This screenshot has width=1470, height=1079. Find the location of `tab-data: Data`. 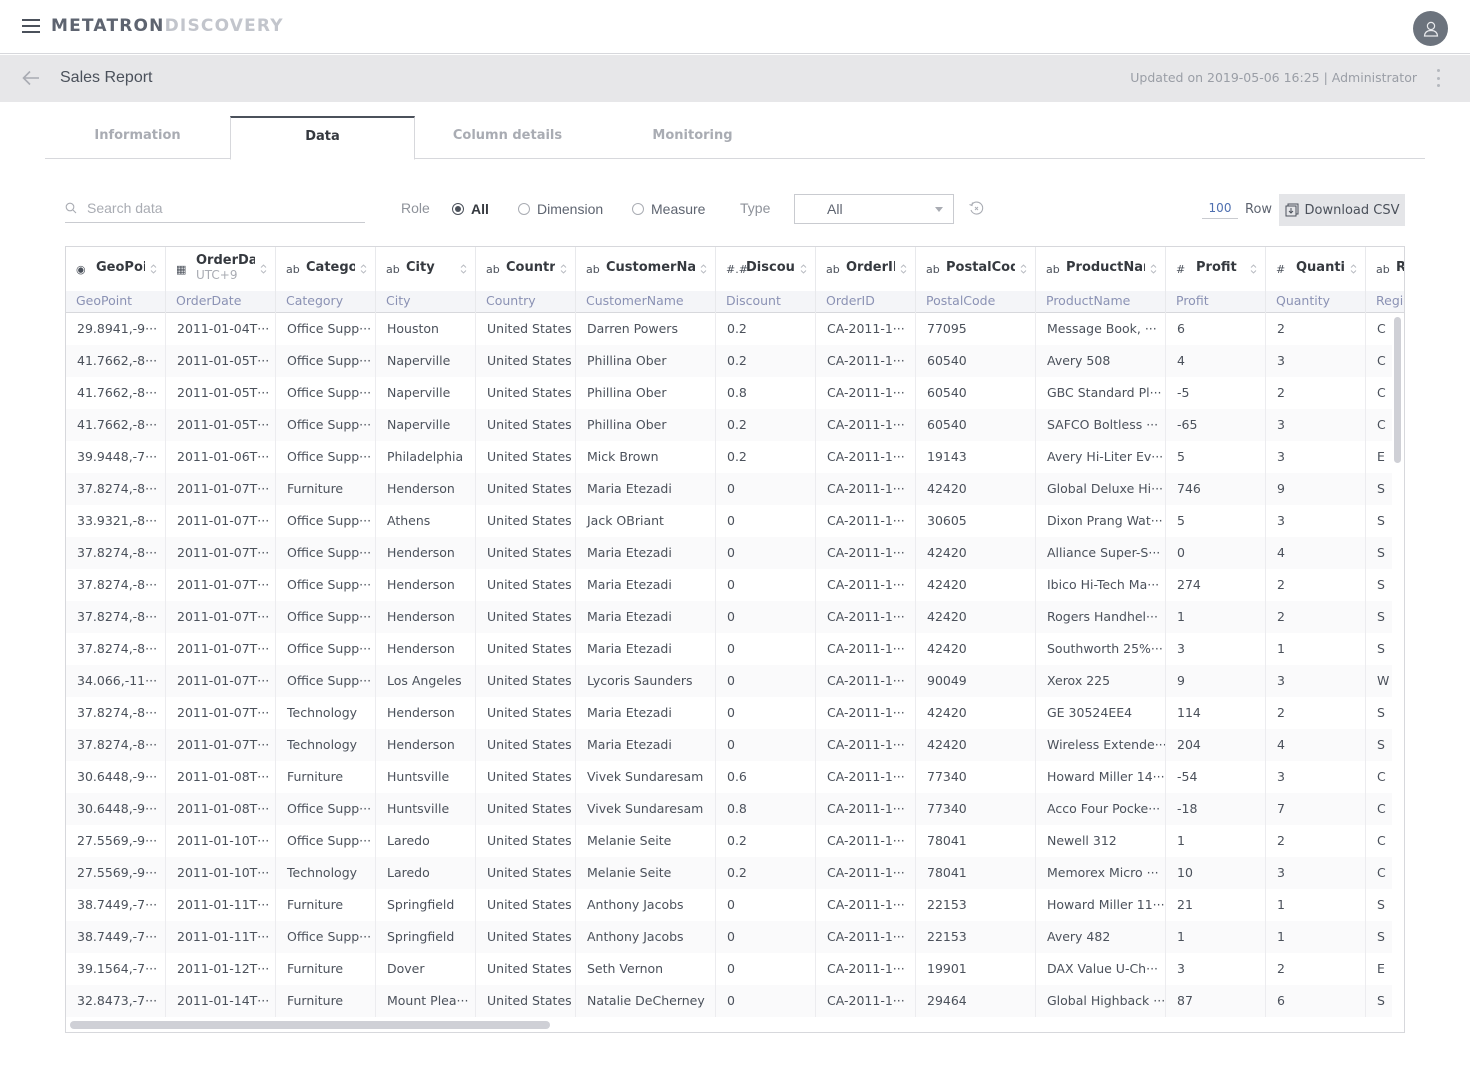

tab-data: Data is located at coordinates (322, 138).